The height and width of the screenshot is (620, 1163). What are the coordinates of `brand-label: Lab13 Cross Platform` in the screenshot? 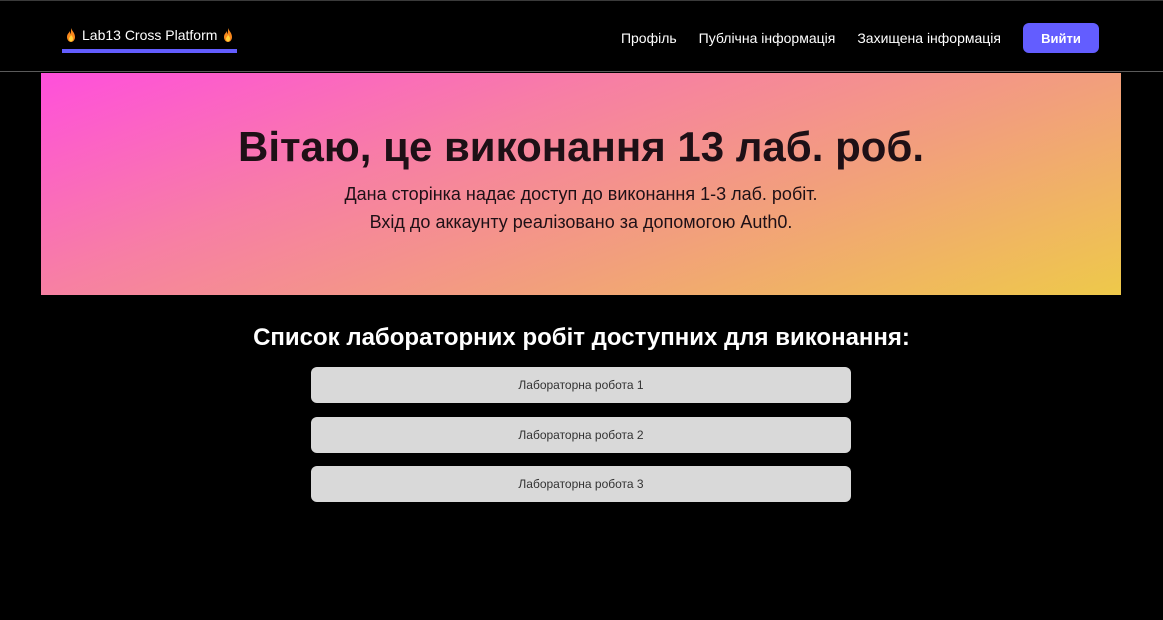 It's located at (150, 35).